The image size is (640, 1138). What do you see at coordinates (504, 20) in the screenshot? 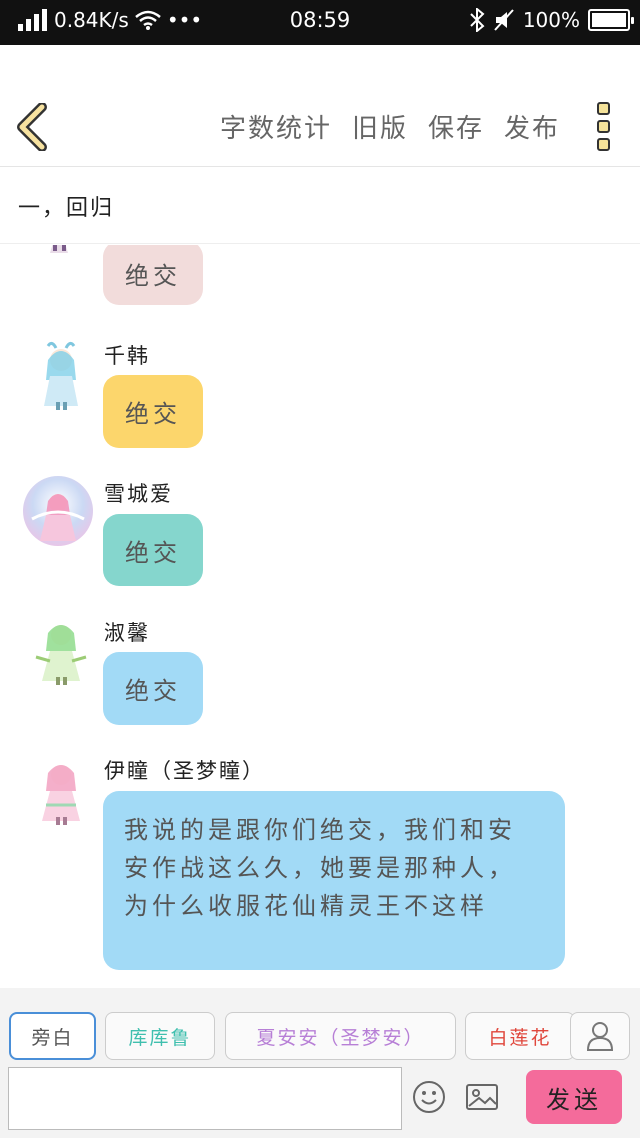
I see `mute-icon` at bounding box center [504, 20].